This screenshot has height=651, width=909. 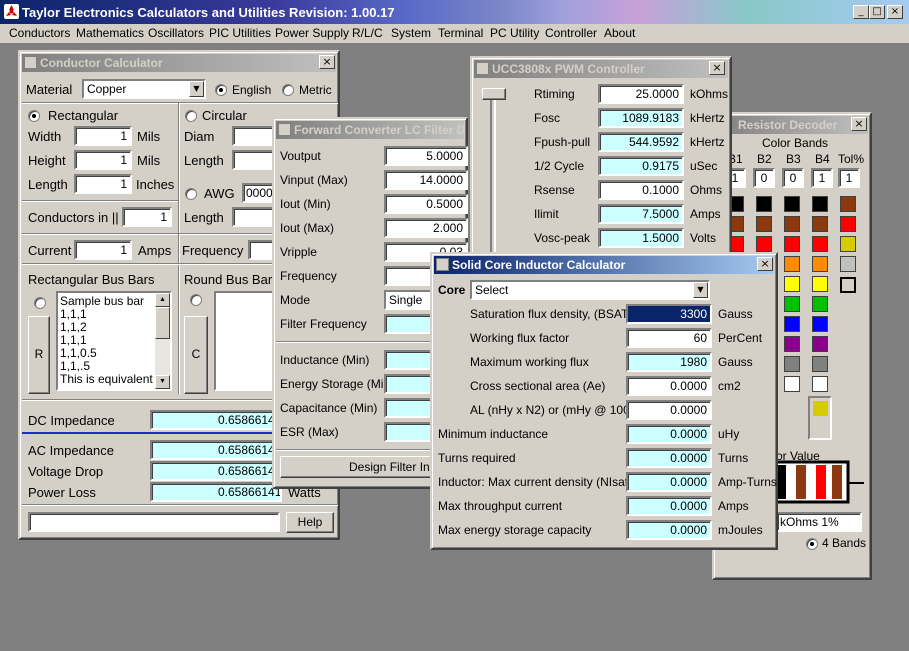 What do you see at coordinates (849, 178) in the screenshot?
I see `tol-value: 1` at bounding box center [849, 178].